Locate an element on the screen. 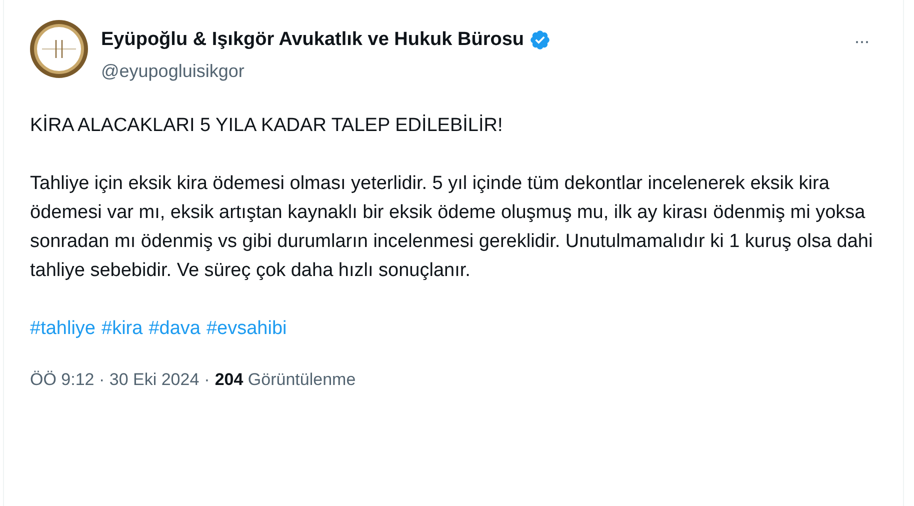 This screenshot has width=914, height=506. avatar-logo is located at coordinates (59, 49).